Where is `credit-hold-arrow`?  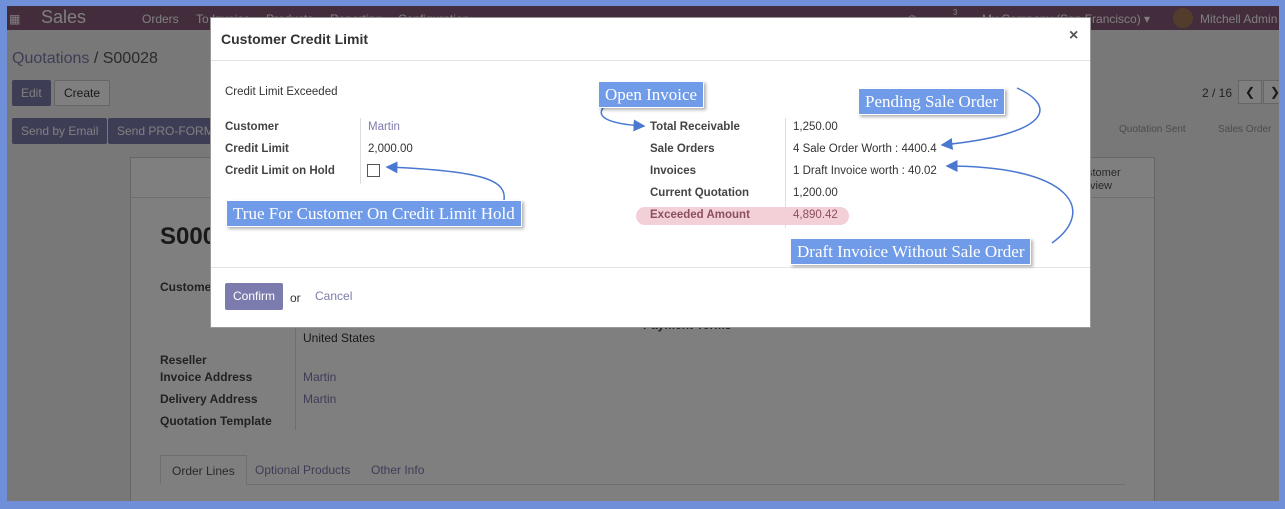
credit-hold-arrow is located at coordinates (445, 181).